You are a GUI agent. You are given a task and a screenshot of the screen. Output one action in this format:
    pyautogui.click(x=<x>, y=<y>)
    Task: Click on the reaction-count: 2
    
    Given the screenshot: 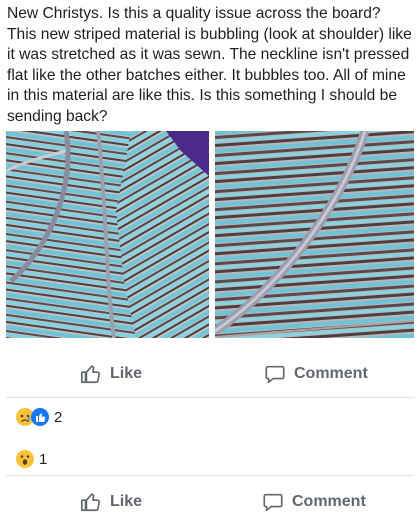 What is the action you would take?
    pyautogui.click(x=58, y=417)
    